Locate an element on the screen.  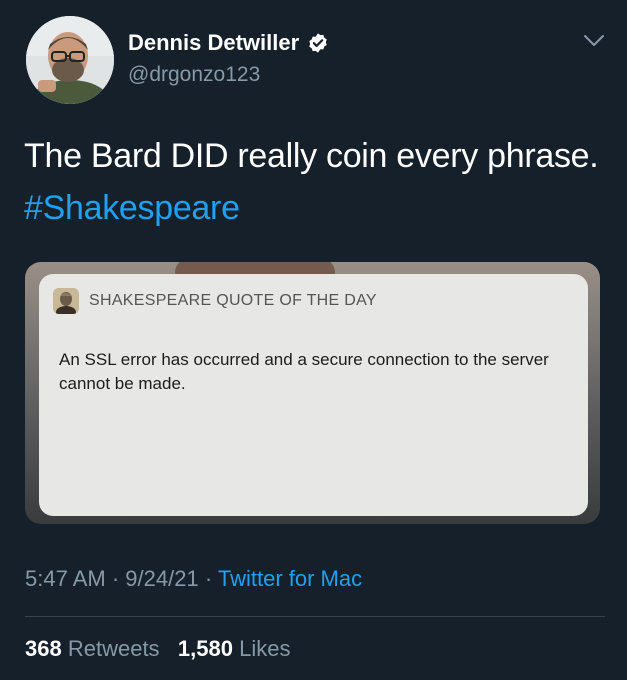
retweets-label: Retweets is located at coordinates (113, 648).